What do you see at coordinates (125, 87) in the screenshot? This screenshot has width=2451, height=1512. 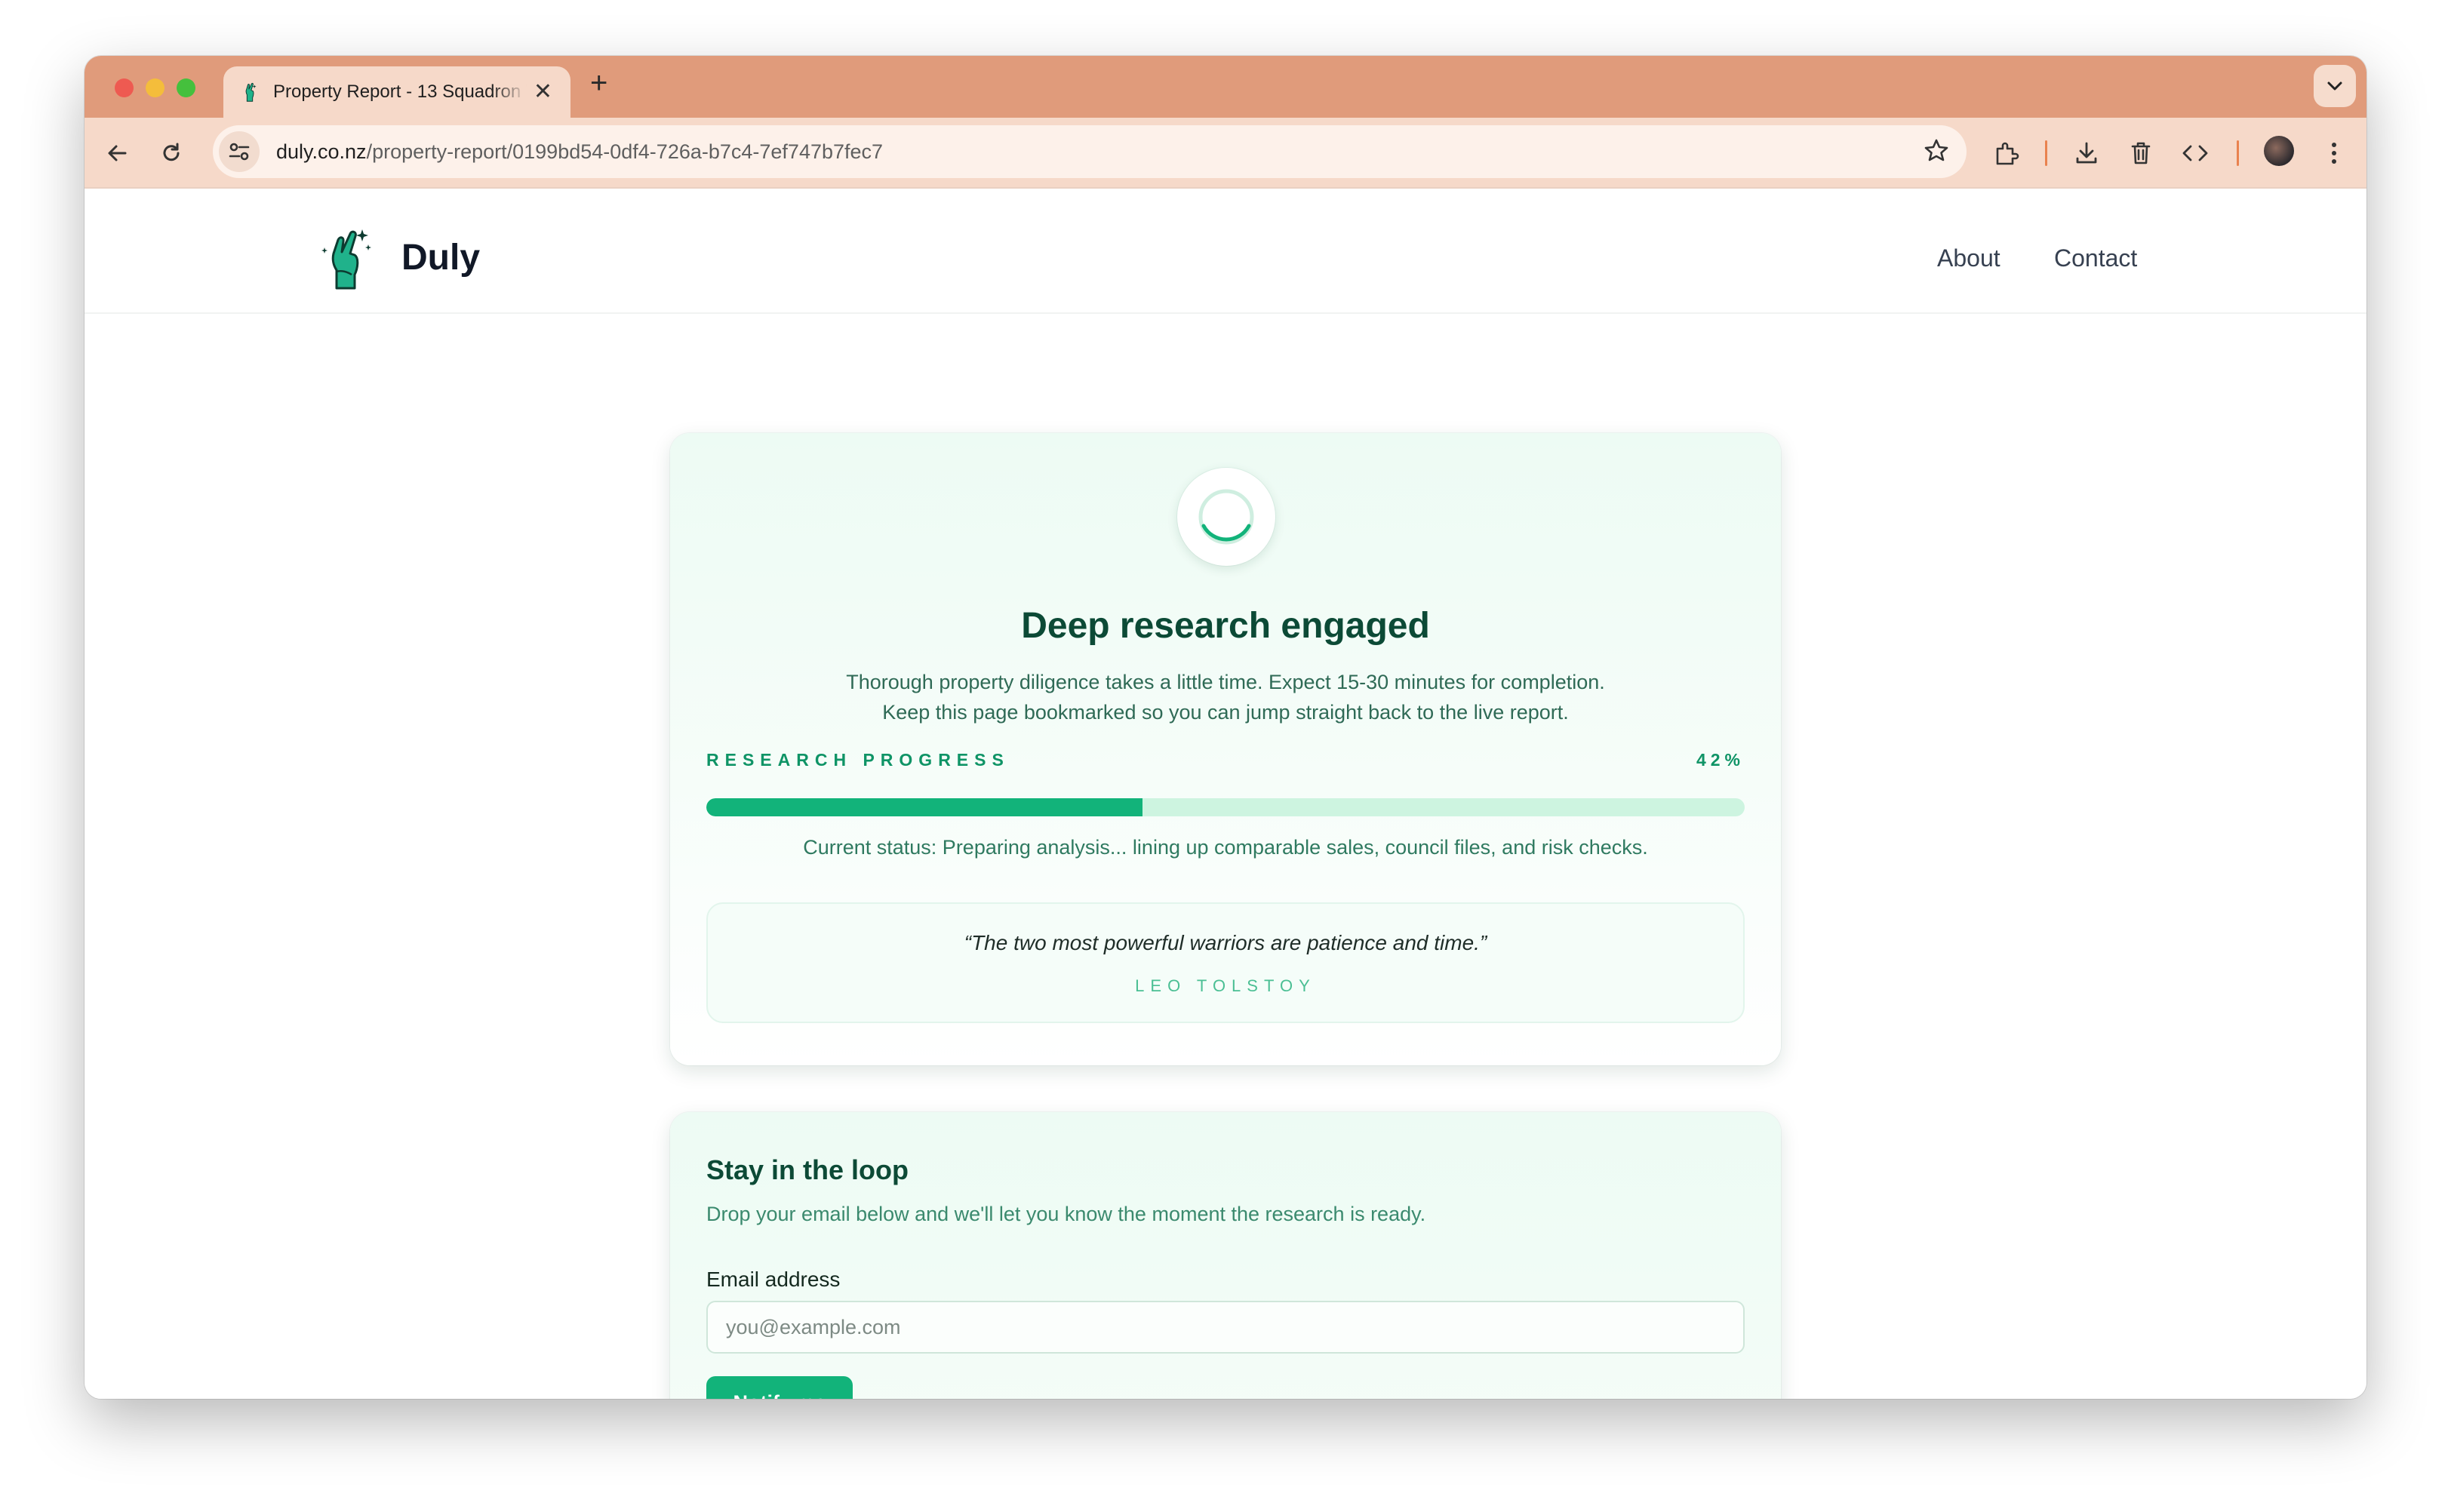 I see `close-window-button` at bounding box center [125, 87].